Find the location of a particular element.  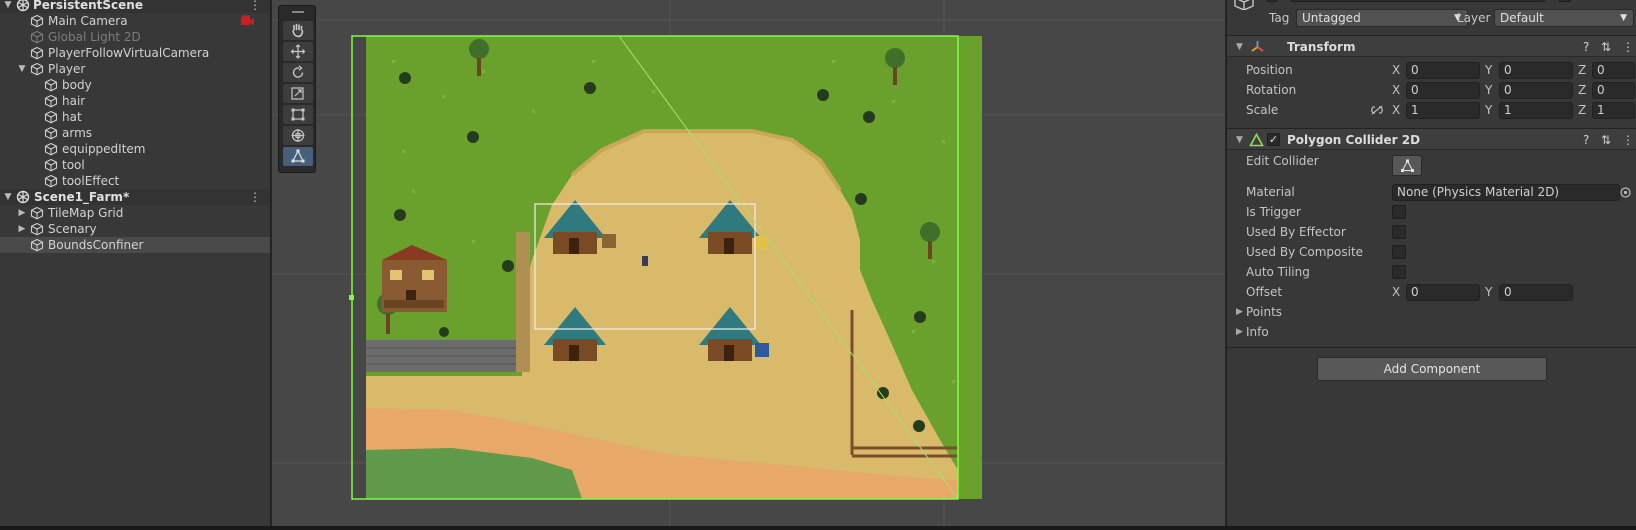

info-foldout: ▶ Info is located at coordinates (1431, 332).